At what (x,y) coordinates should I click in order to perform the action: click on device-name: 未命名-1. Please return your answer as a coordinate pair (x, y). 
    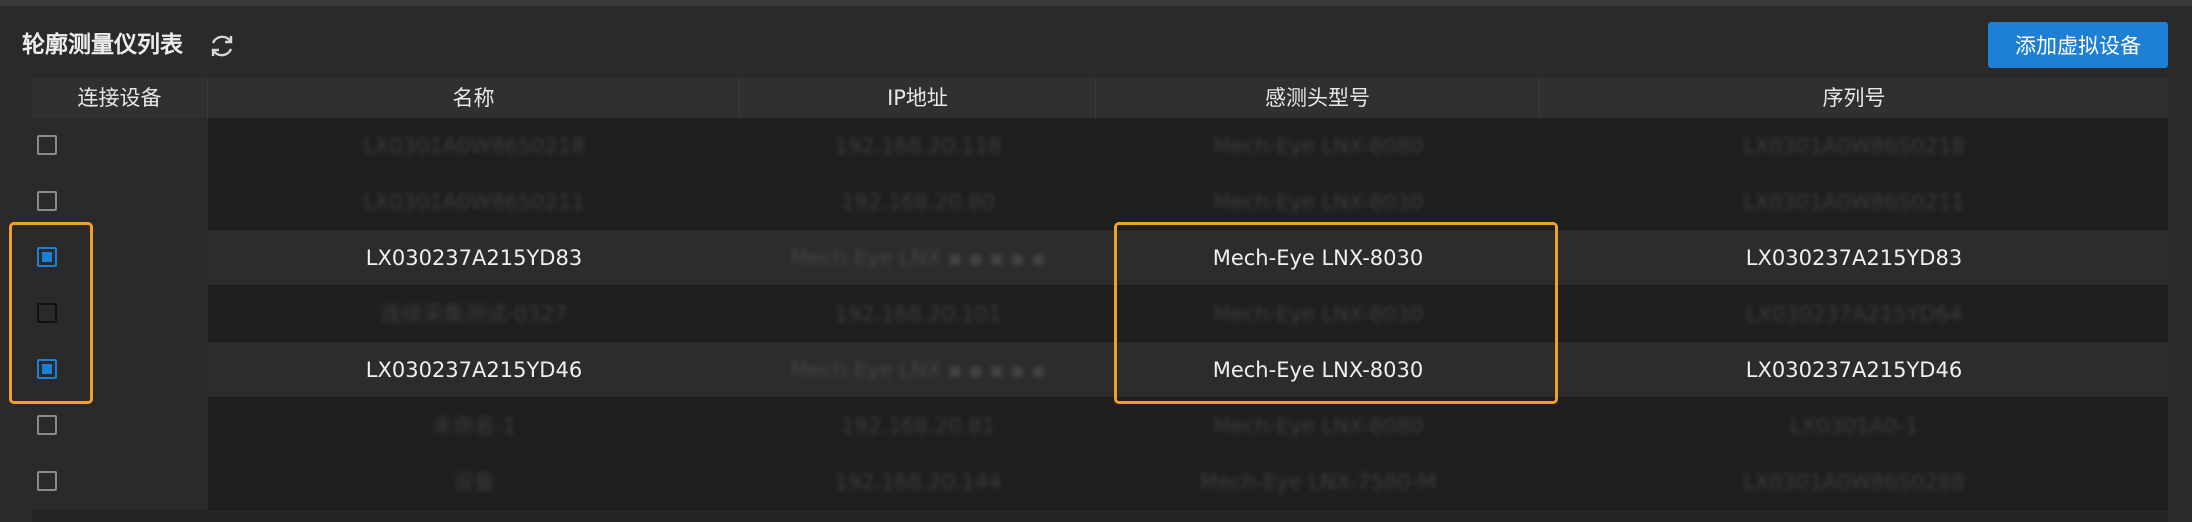
    Looking at the image, I should click on (474, 426).